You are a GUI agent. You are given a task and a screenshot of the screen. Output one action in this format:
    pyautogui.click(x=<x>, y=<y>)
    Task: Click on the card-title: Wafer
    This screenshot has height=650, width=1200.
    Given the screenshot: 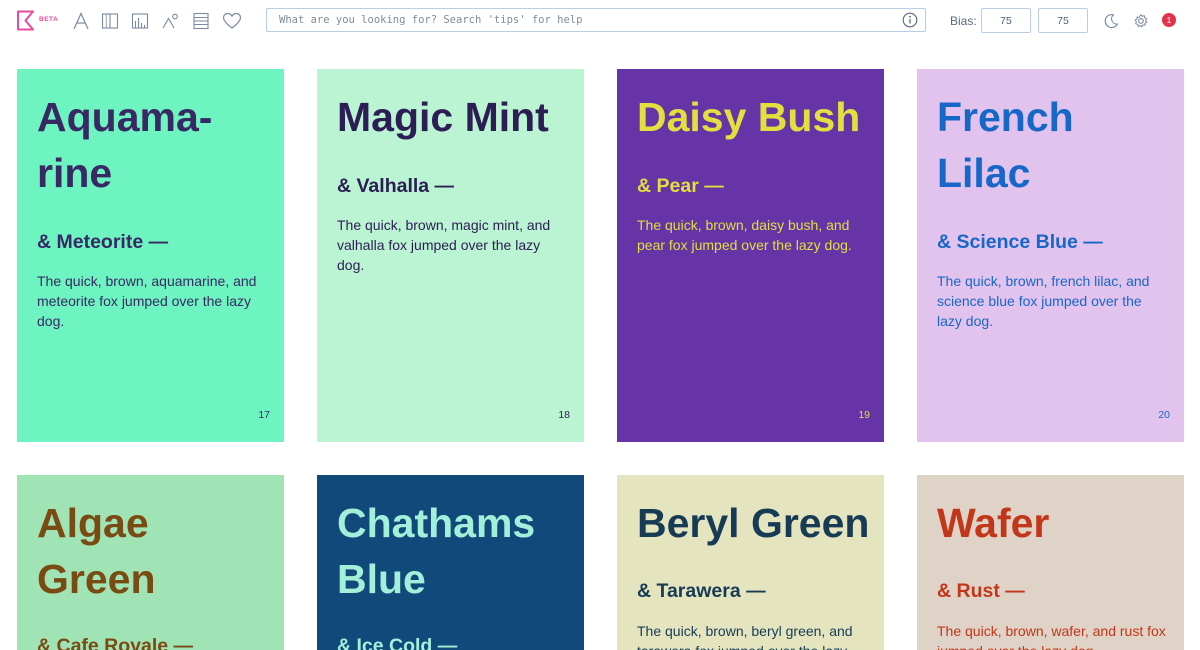 What is the action you would take?
    pyautogui.click(x=993, y=523)
    